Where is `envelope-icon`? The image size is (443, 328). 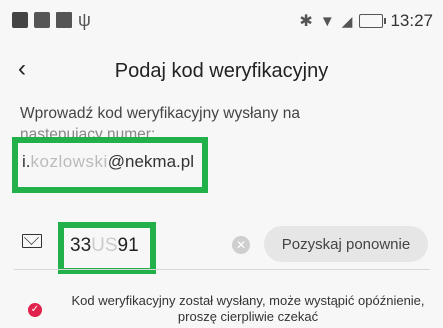
envelope-icon is located at coordinates (32, 241).